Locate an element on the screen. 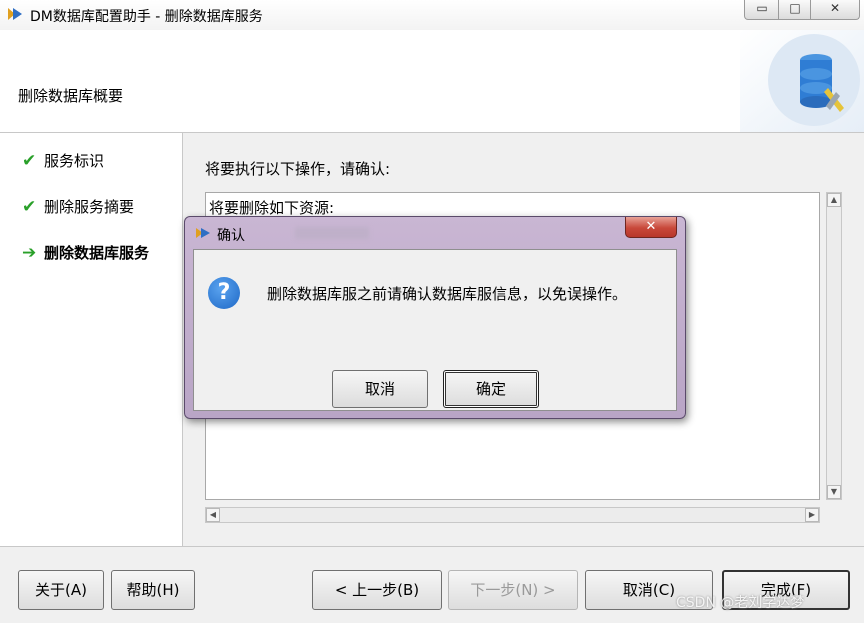  next-button: 下一步(N) > is located at coordinates (513, 590).